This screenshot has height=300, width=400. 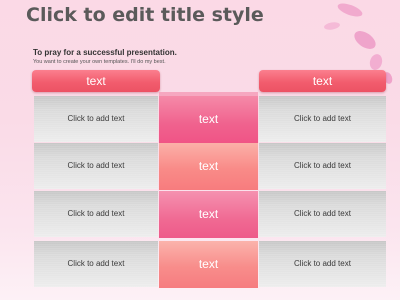 What do you see at coordinates (96, 81) in the screenshot?
I see `header-left-button: text` at bounding box center [96, 81].